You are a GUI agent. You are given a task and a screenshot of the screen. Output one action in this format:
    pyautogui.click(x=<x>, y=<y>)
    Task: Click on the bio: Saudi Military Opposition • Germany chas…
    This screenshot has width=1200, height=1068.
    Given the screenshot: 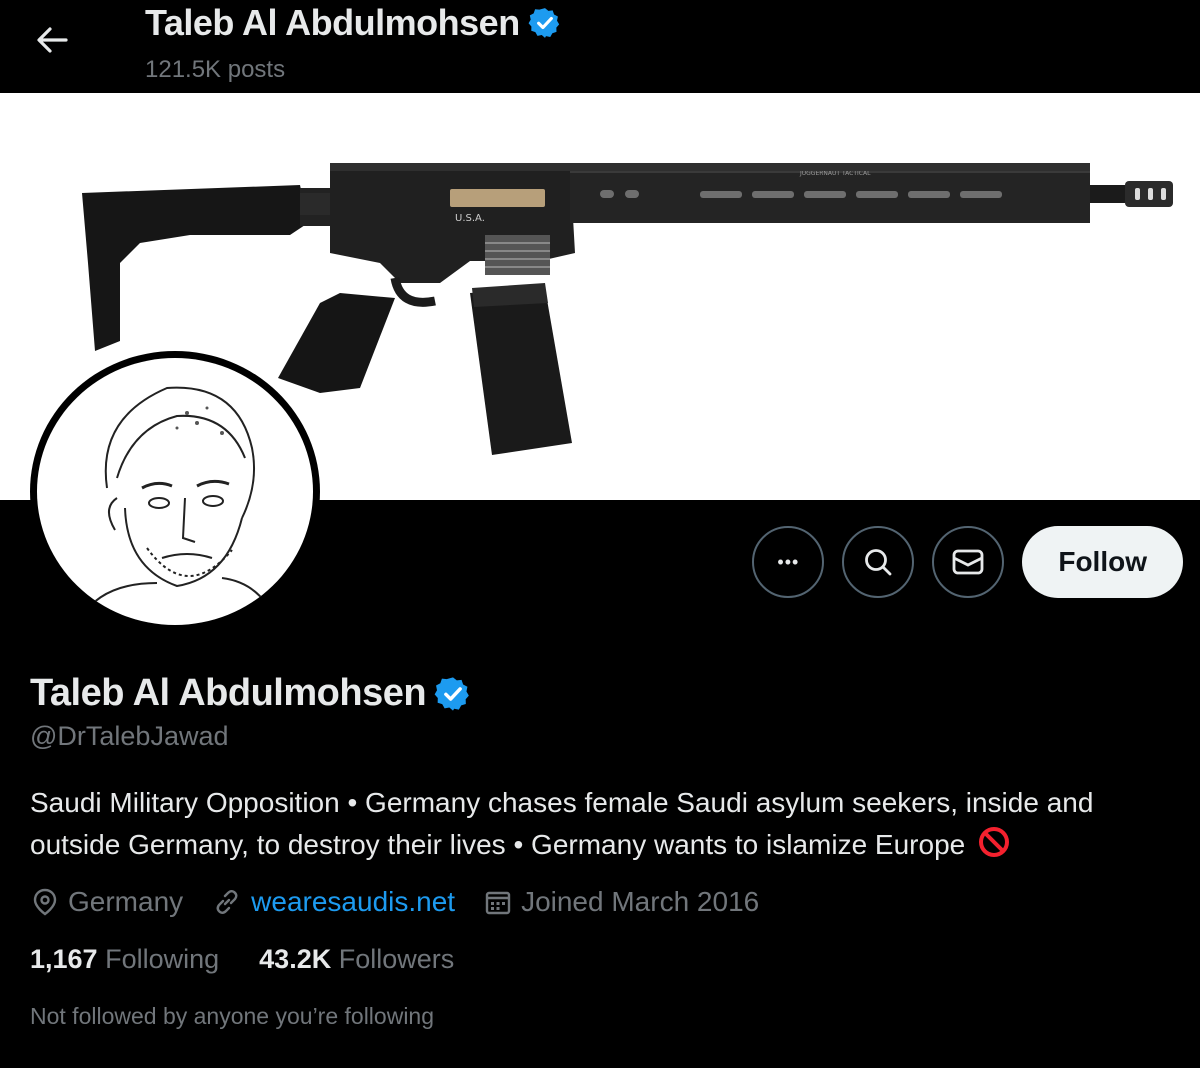 What is the action you would take?
    pyautogui.click(x=610, y=824)
    